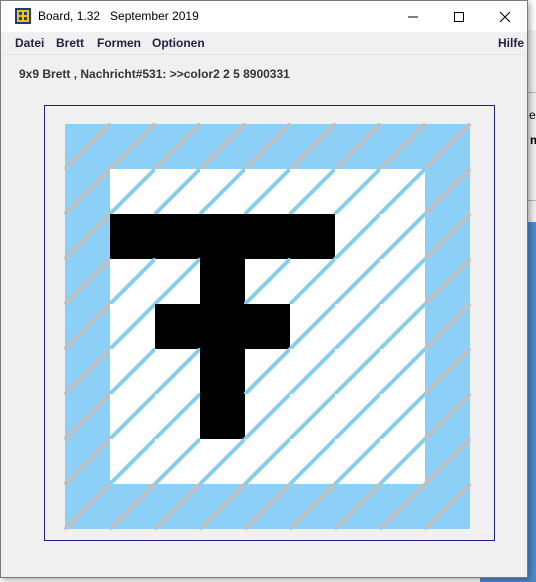 Image resolution: width=536 pixels, height=582 pixels. Describe the element at coordinates (119, 43) in the screenshot. I see `menu-formen: Formen` at that location.